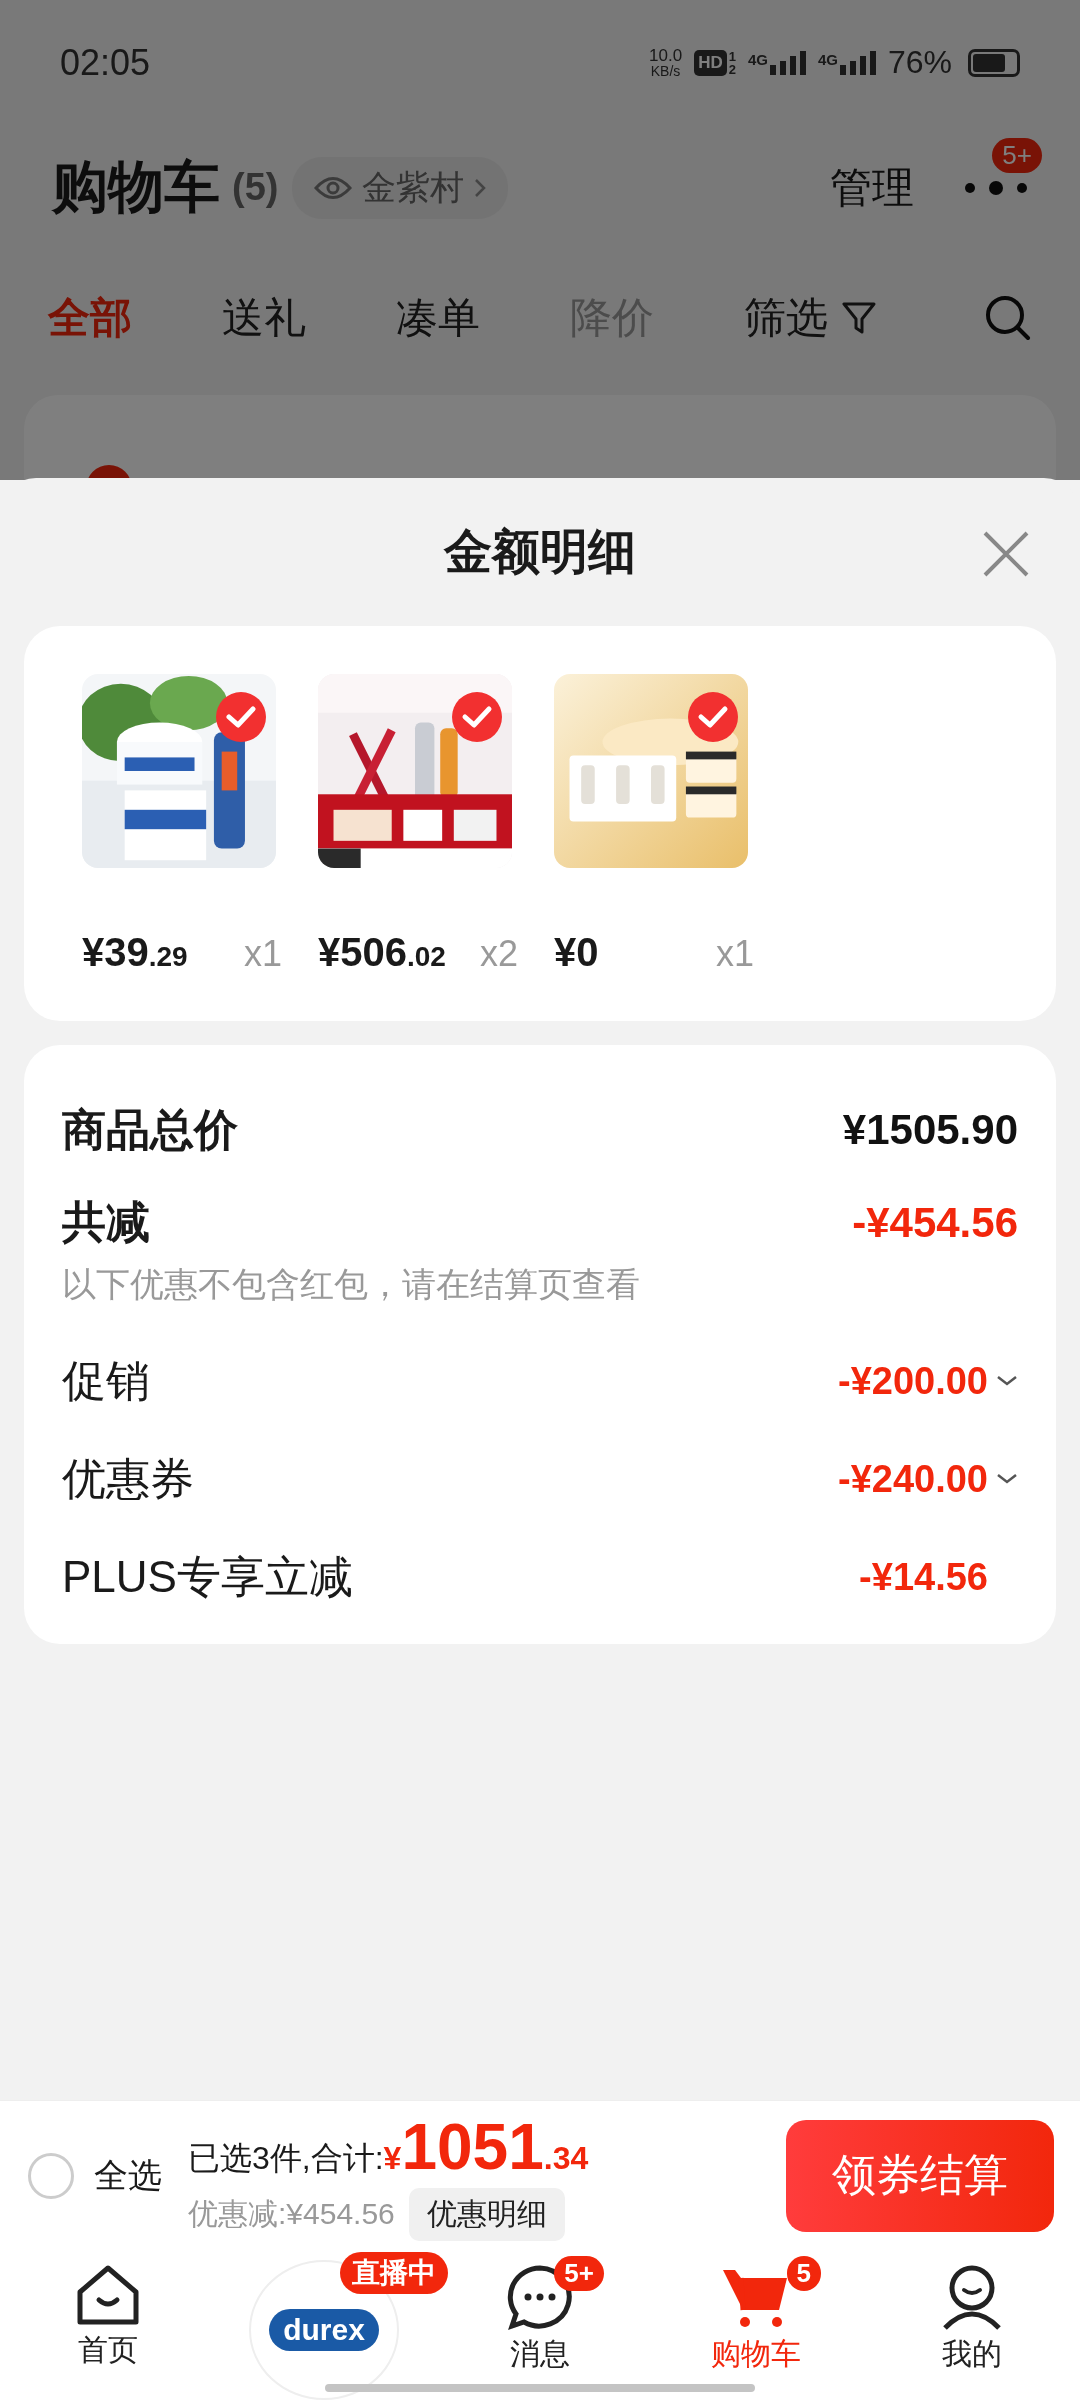  What do you see at coordinates (665, 71) in the screenshot?
I see `network-speed-unit: KB/s` at bounding box center [665, 71].